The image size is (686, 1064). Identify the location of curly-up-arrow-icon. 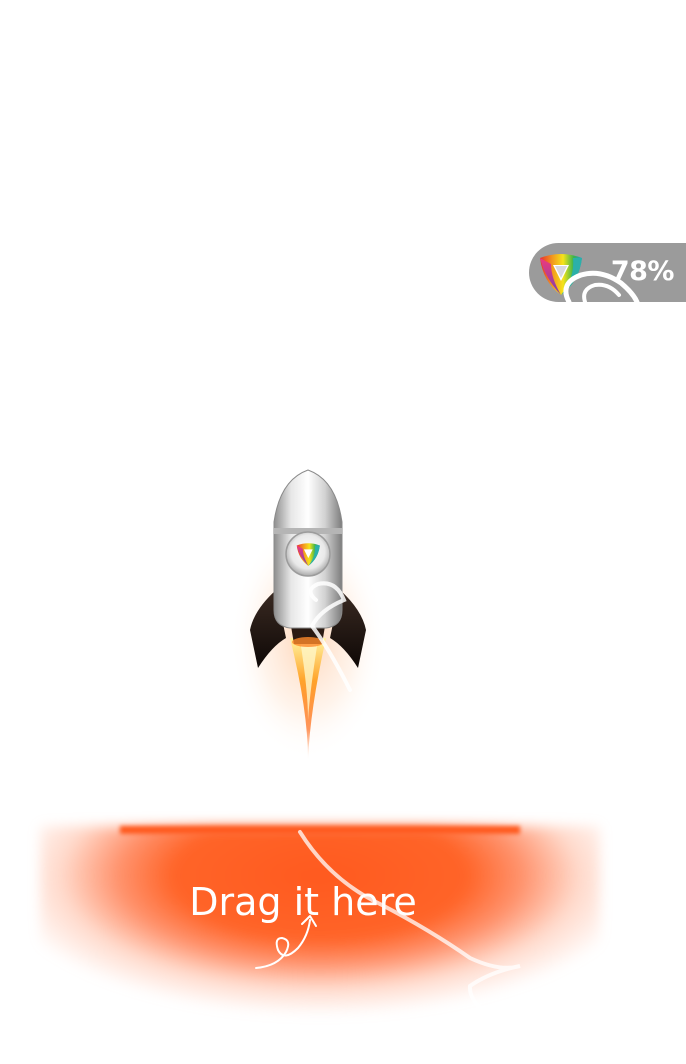
(286, 942).